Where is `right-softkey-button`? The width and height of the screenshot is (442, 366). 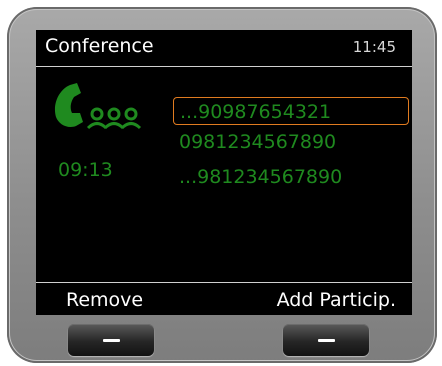
right-softkey-button is located at coordinates (326, 340).